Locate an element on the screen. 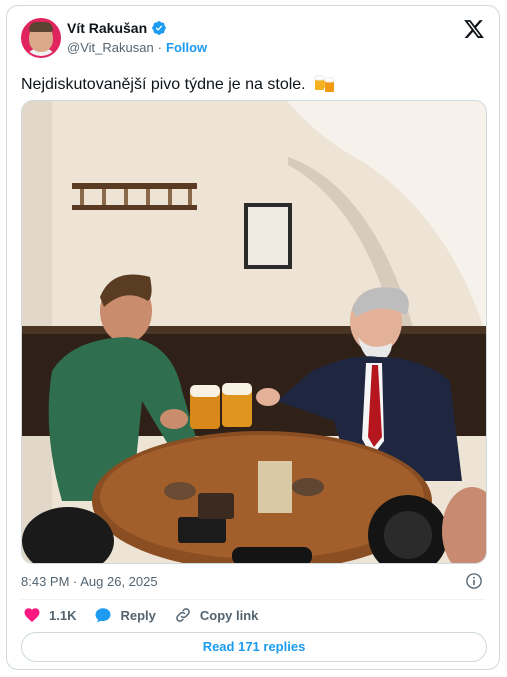 Image resolution: width=507 pixels, height=677 pixels. author-handle: @Vit_Rakusan is located at coordinates (110, 47).